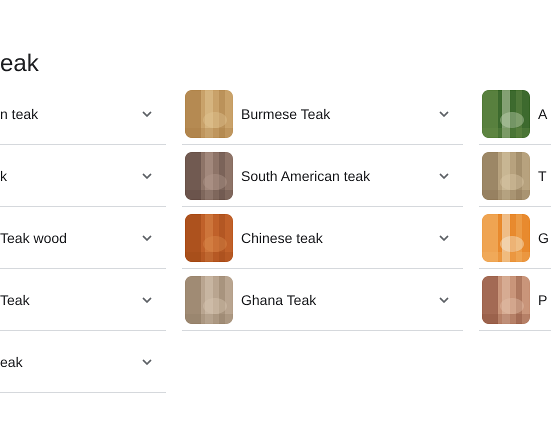 Image resolution: width=551 pixels, height=431 pixels. Describe the element at coordinates (70, 114) in the screenshot. I see `item-label: n teak` at that location.